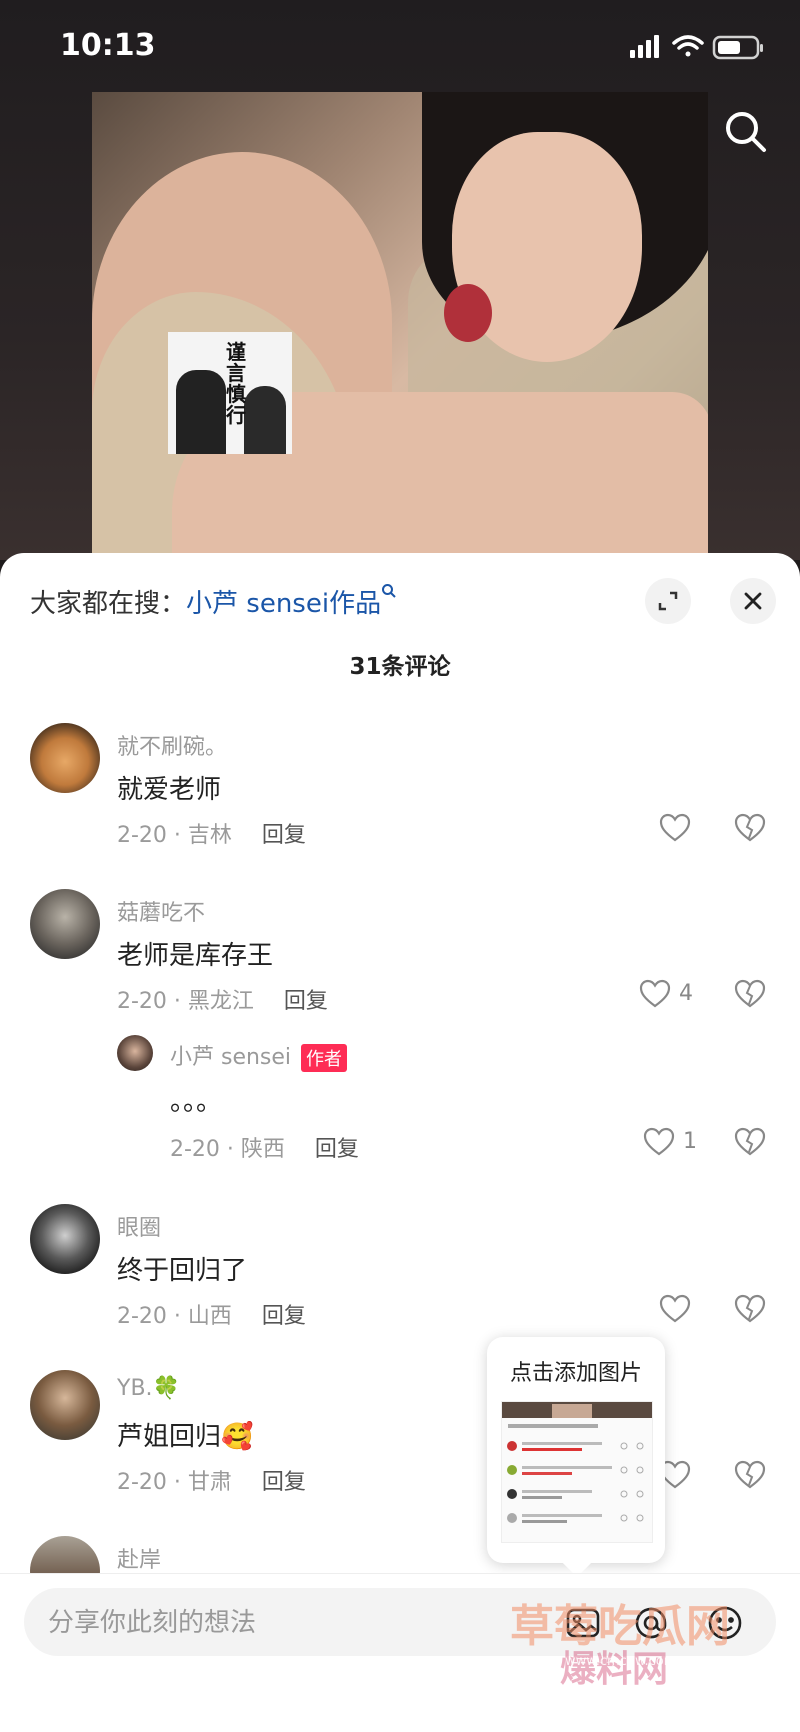 This screenshot has height=1732, width=800. I want to click on small-search-icon, so click(389, 593).